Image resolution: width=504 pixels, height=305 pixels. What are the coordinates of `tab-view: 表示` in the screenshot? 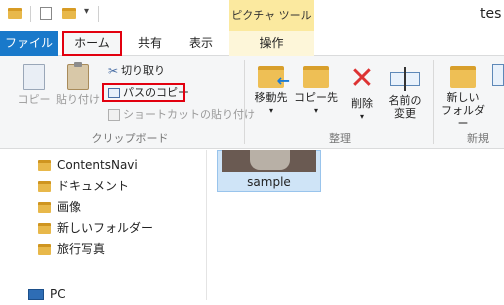 It's located at (201, 43).